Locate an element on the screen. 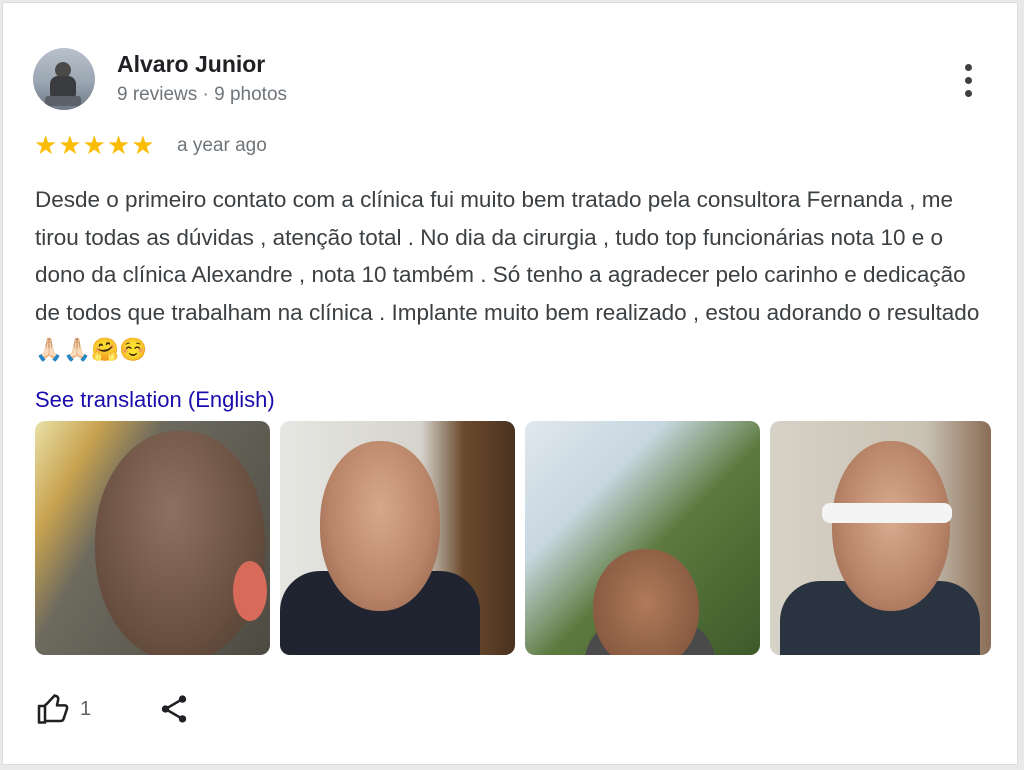 Image resolution: width=1024 pixels, height=770 pixels. share-icon is located at coordinates (174, 709).